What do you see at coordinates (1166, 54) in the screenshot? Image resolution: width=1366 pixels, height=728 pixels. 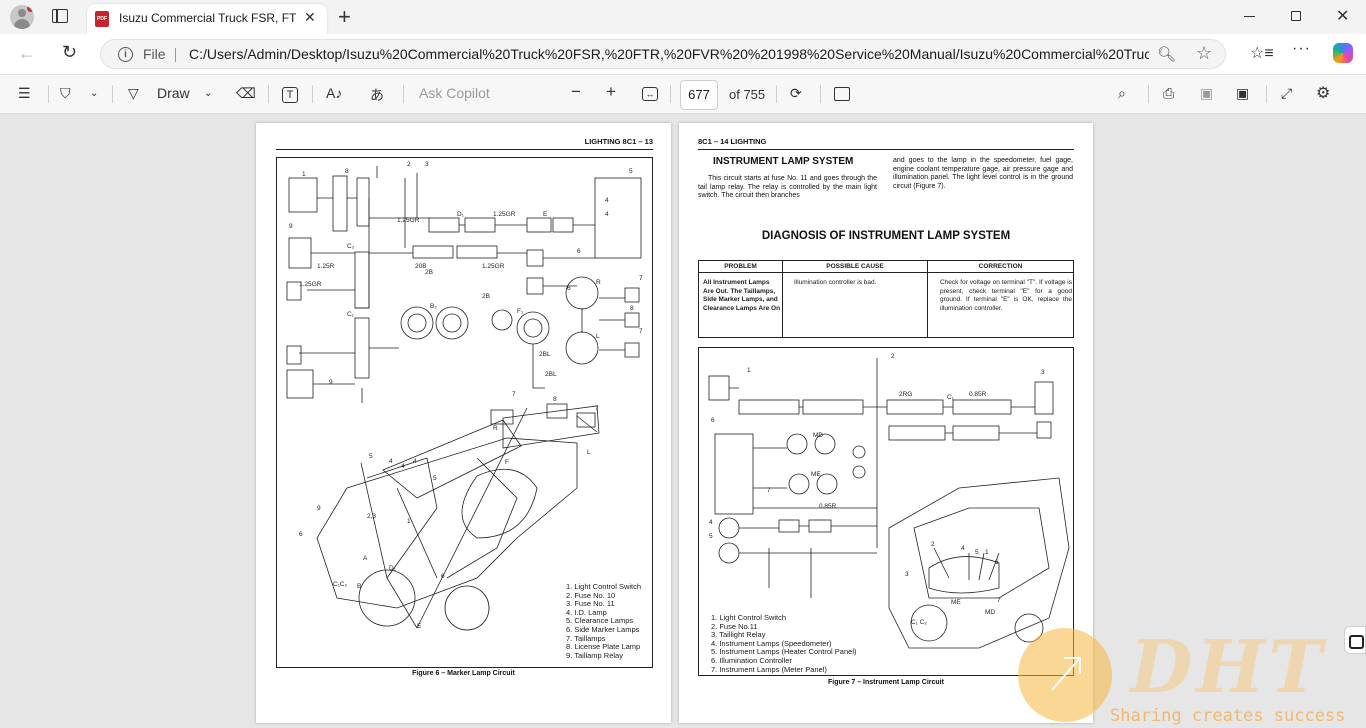 I see `zoom-icon: 🔍︎` at bounding box center [1166, 54].